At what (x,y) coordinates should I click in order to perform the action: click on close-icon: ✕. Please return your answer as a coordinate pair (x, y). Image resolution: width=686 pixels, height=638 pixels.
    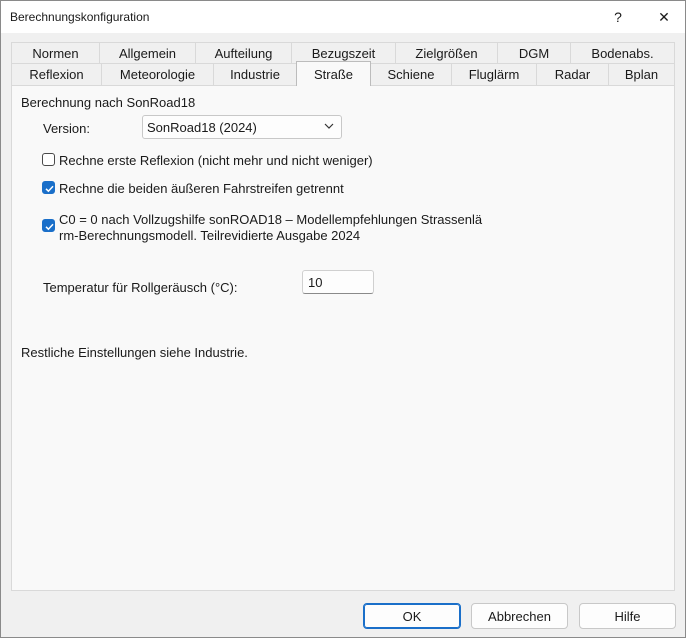
    Looking at the image, I should click on (664, 16).